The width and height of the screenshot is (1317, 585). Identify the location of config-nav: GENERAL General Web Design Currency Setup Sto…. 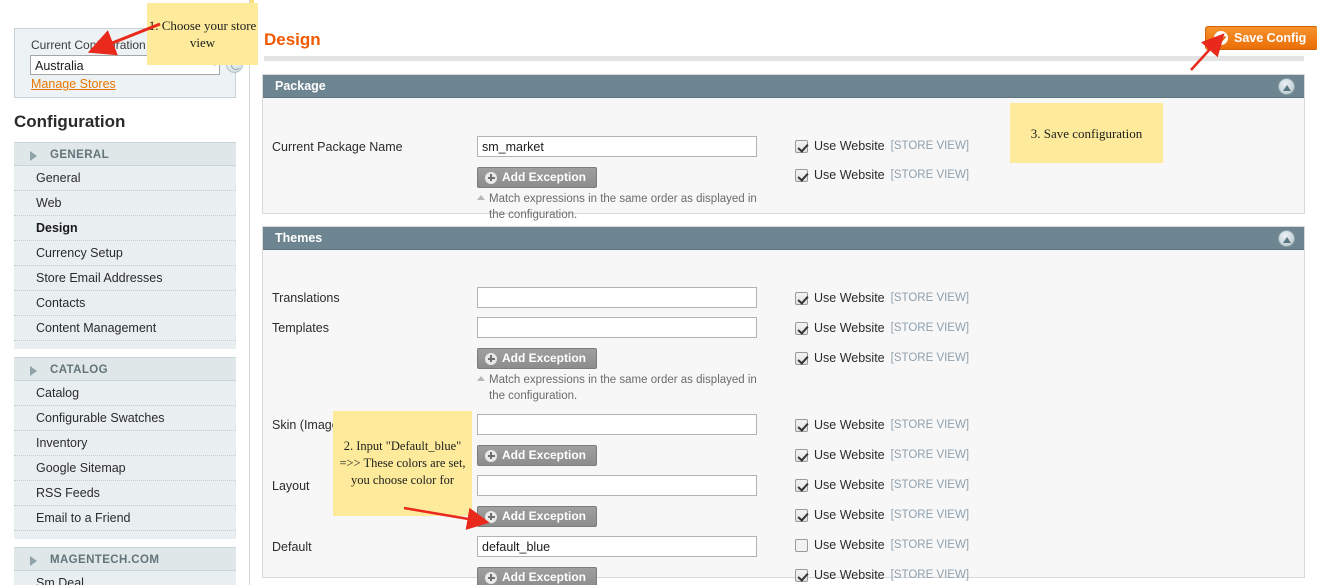
(125, 363).